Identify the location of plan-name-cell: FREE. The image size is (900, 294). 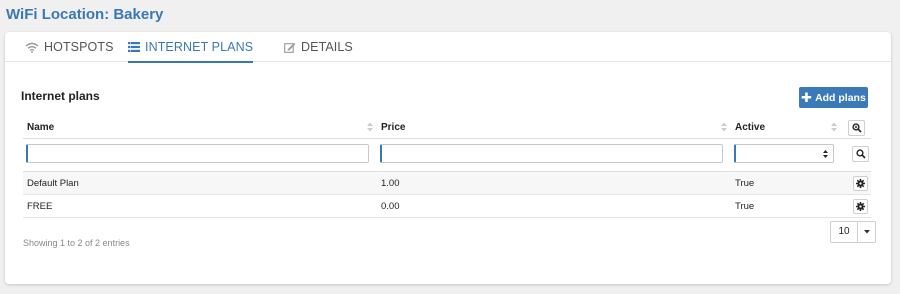
(40, 206).